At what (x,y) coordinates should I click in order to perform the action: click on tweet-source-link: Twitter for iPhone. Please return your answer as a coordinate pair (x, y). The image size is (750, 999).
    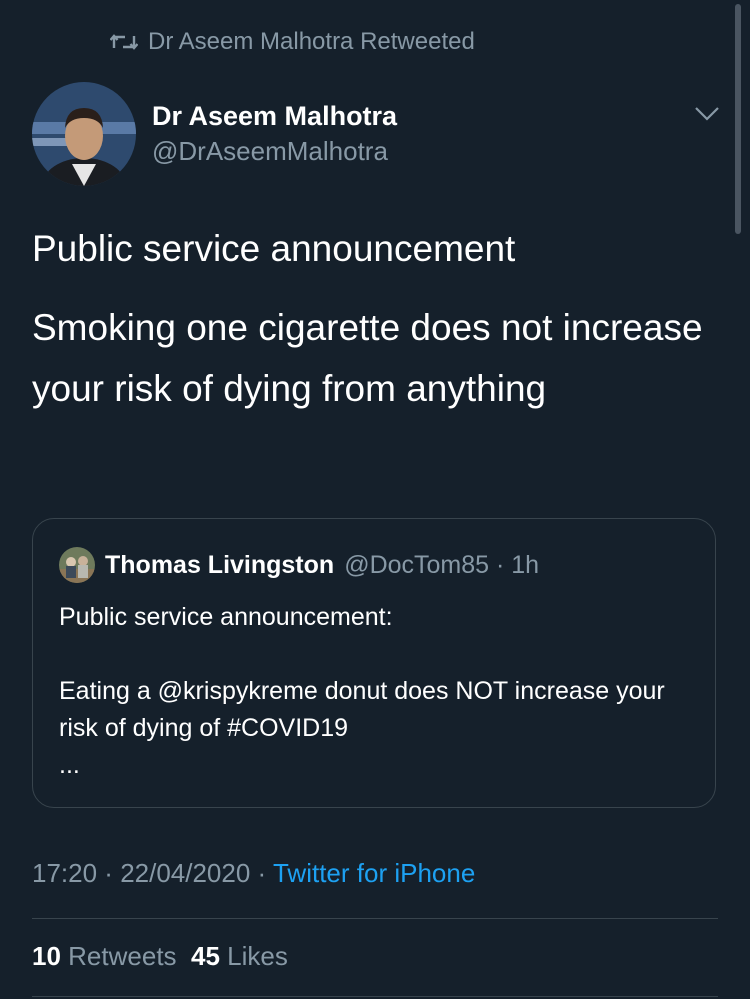
    Looking at the image, I should click on (374, 873).